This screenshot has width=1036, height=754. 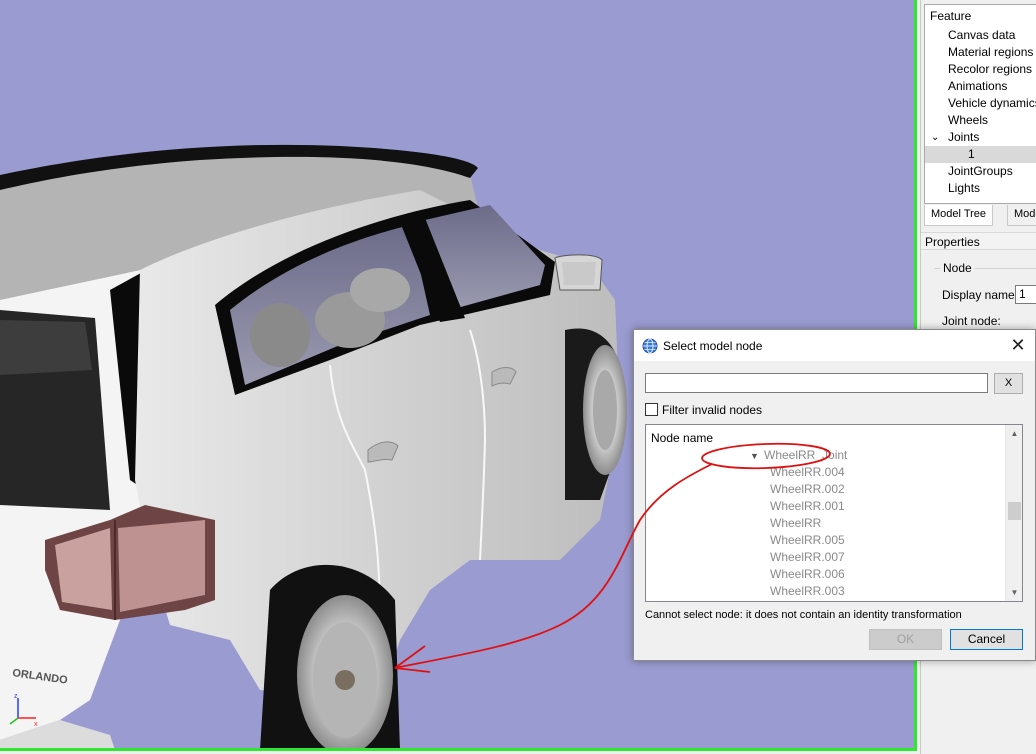 I want to click on filter-invalid-label: Filter invalid nodes, so click(x=712, y=410).